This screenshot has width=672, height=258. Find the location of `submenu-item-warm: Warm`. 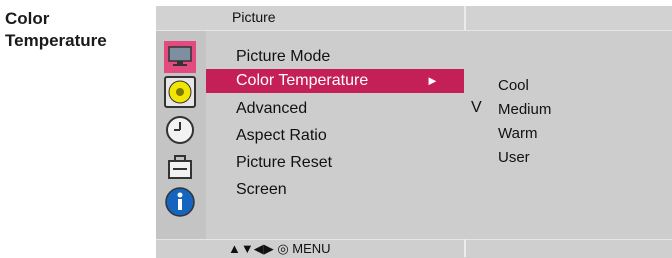

submenu-item-warm: Warm is located at coordinates (531, 135).